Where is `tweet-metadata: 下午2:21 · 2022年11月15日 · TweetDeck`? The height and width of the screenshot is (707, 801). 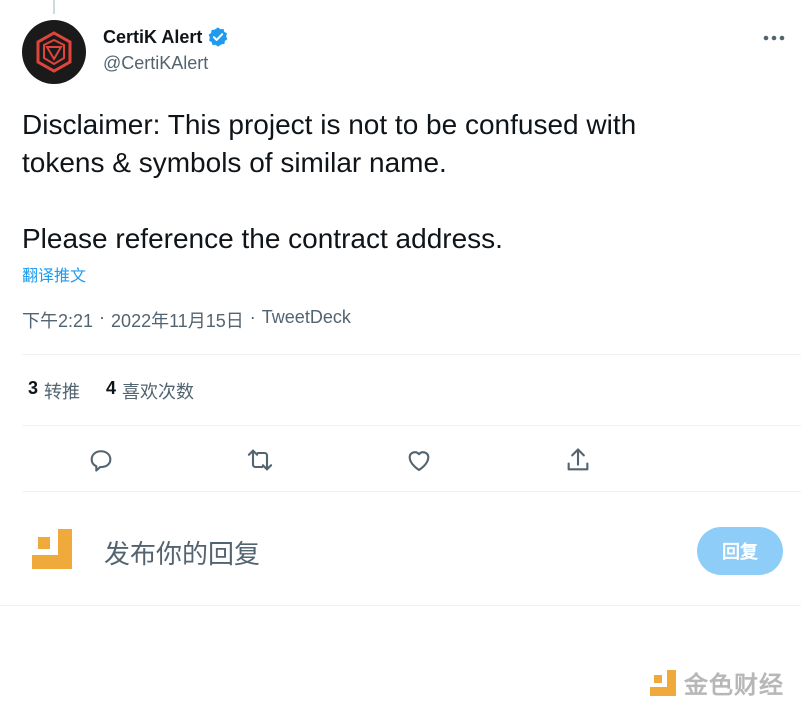 tweet-metadata: 下午2:21 · 2022年11月15日 · TweetDeck is located at coordinates (186, 320).